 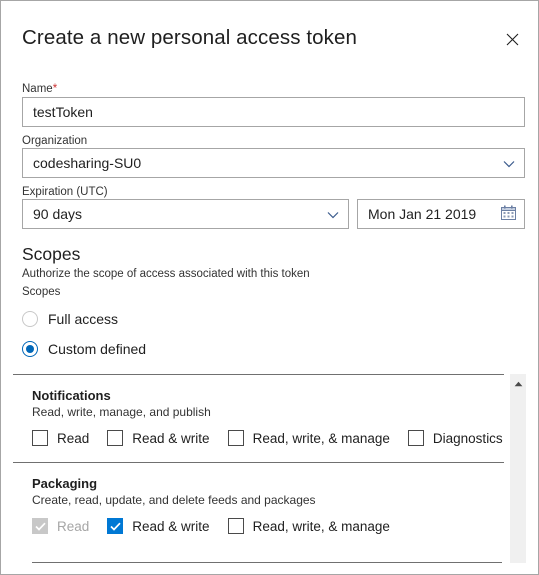 I want to click on scopes-heading: Scopes, so click(x=51, y=254).